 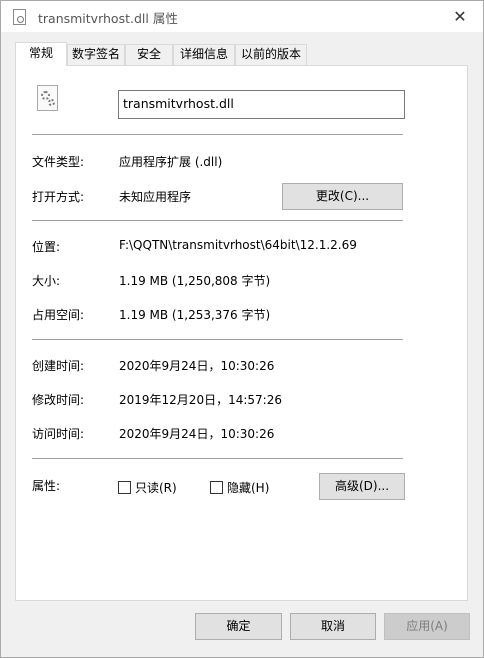 I want to click on accessed-value: 2020年9月24日，10:30:26, so click(x=197, y=434).